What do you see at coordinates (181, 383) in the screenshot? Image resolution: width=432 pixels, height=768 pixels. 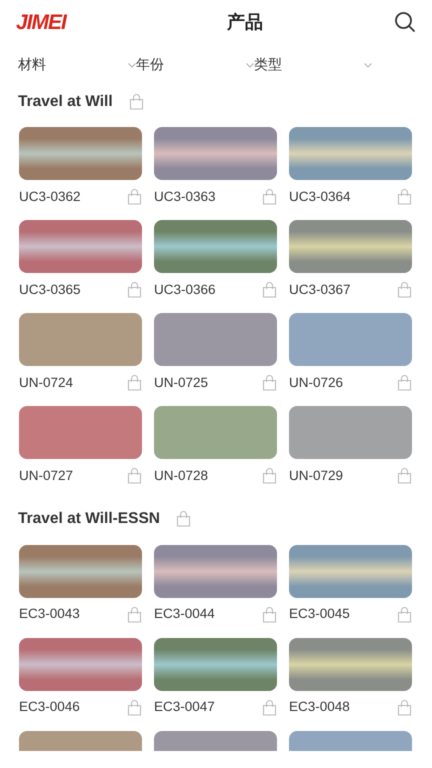 I see `product-code: UN-0725` at bounding box center [181, 383].